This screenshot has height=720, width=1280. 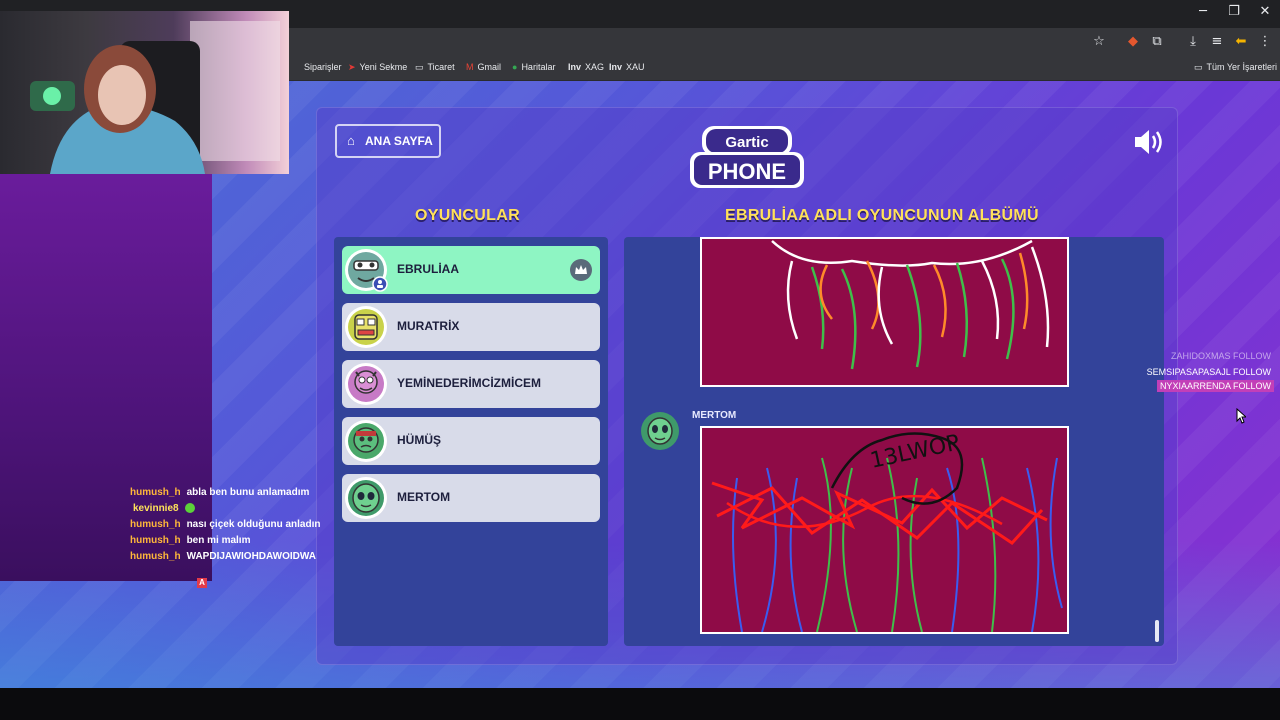 What do you see at coordinates (225, 524) in the screenshot?
I see `chat-message: humush_h nası çiçek olduğunu anladın` at bounding box center [225, 524].